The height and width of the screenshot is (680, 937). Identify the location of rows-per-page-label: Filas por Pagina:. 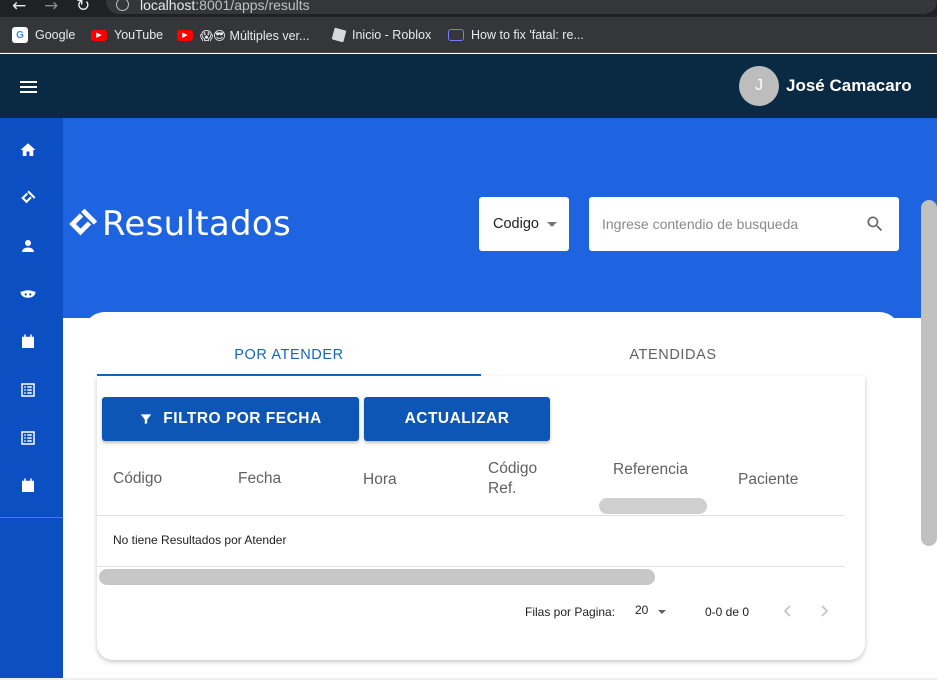
(570, 612).